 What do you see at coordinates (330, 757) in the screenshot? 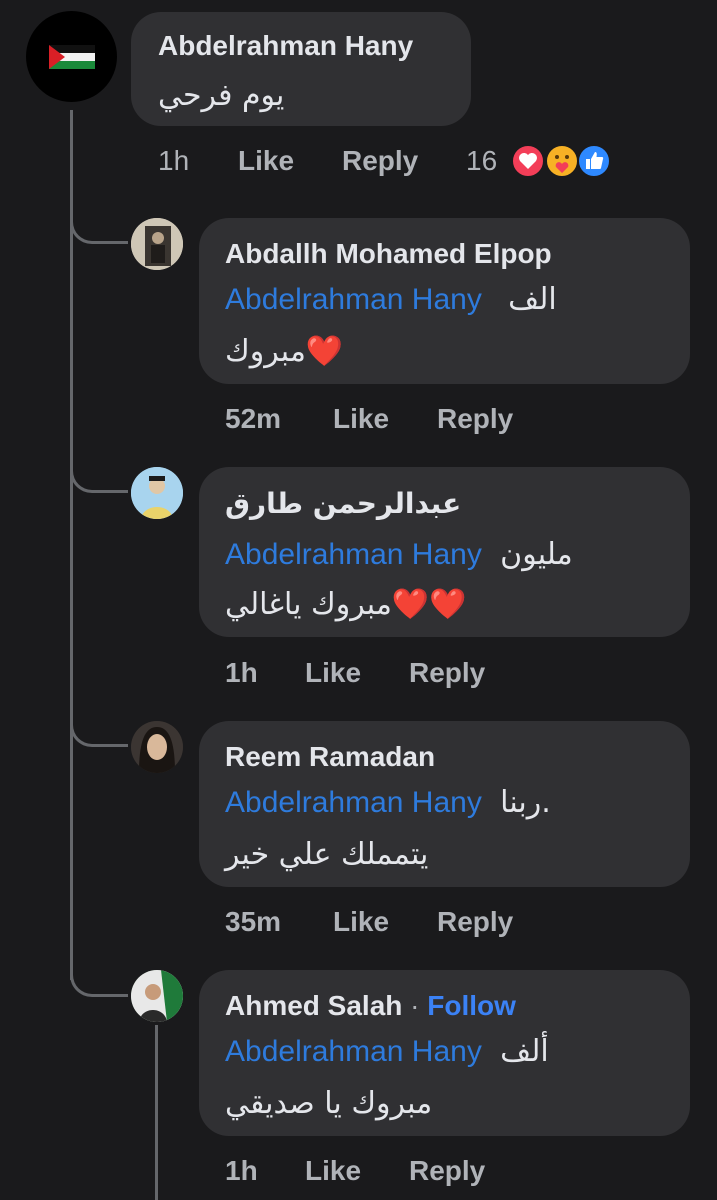
I see `author-name: Reem Ramadan` at bounding box center [330, 757].